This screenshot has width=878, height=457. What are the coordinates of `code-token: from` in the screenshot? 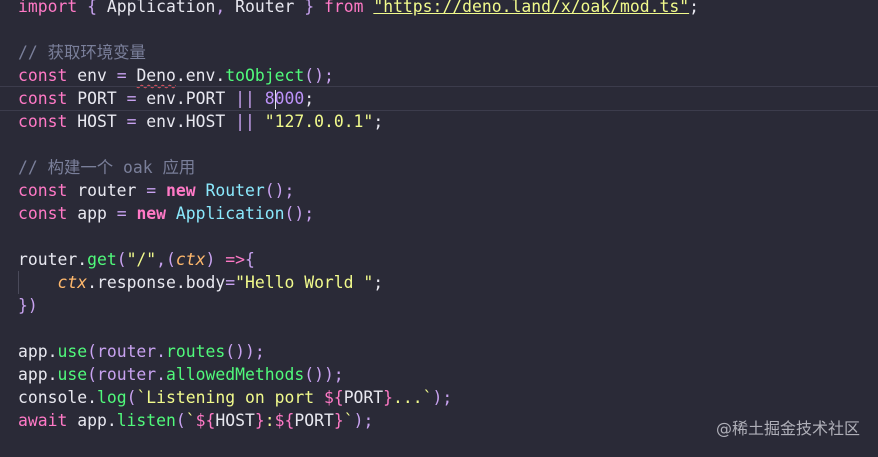 It's located at (343, 8).